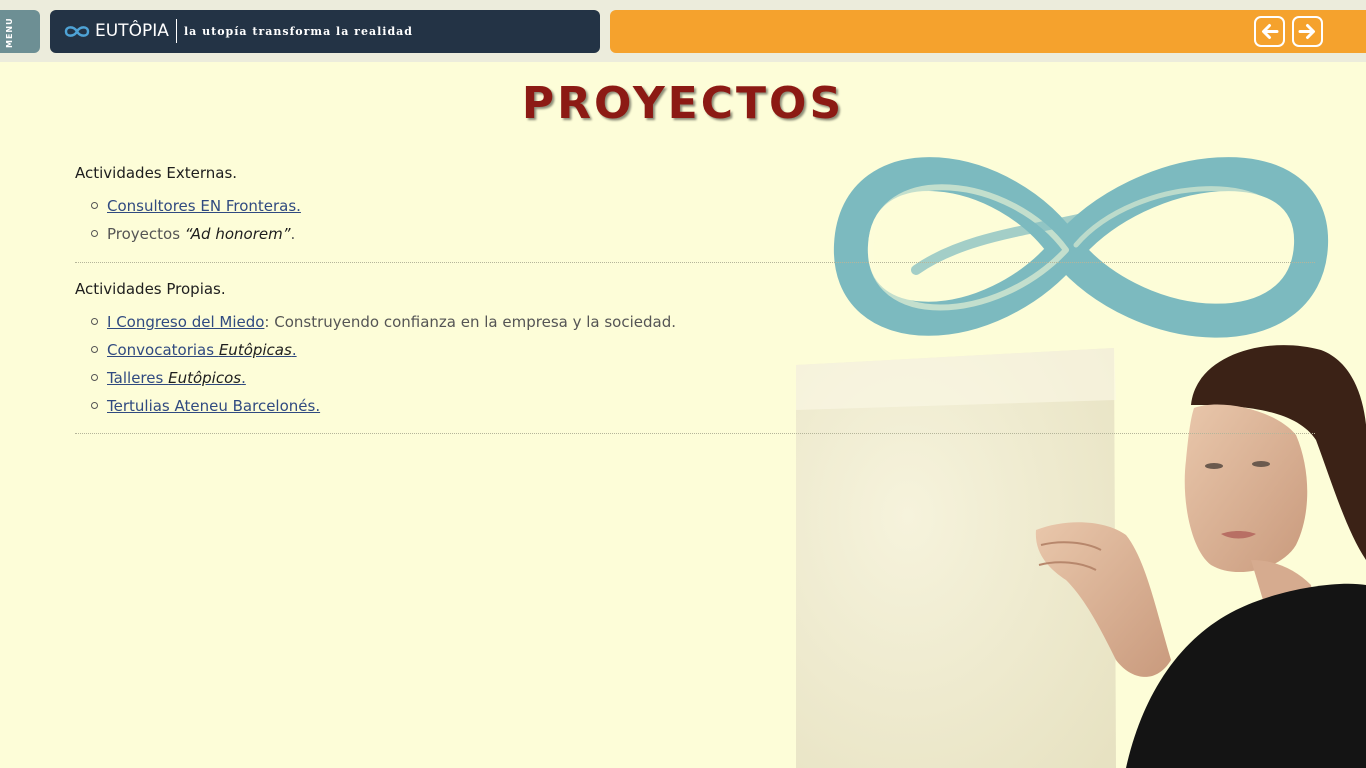 The width and height of the screenshot is (1366, 768). What do you see at coordinates (255, 350) in the screenshot?
I see `link-emphasis: Eutôpicas` at bounding box center [255, 350].